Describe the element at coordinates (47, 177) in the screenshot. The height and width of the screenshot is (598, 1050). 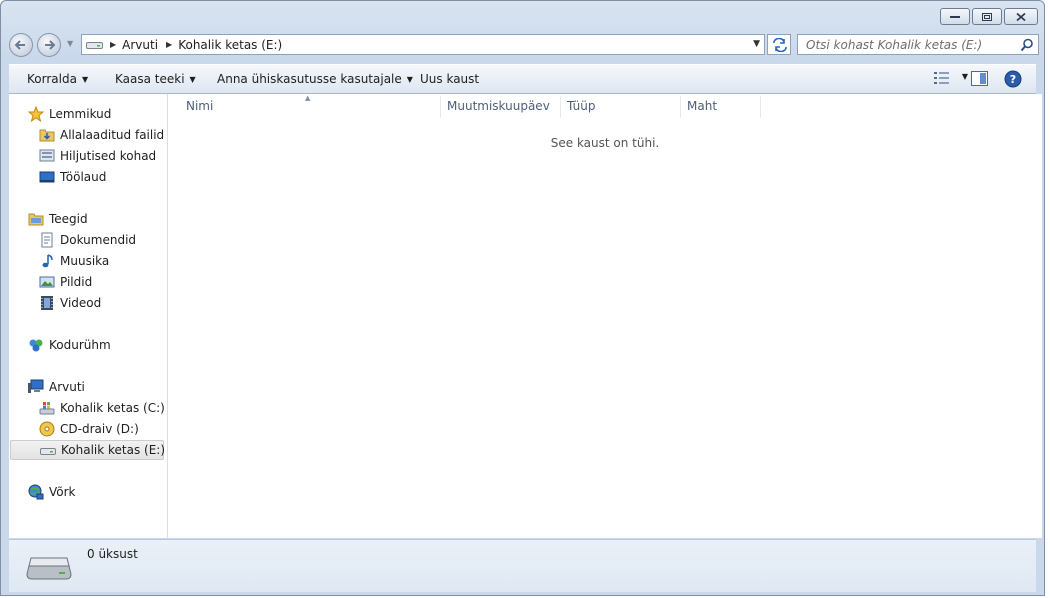
I see `desktop-icon` at that location.